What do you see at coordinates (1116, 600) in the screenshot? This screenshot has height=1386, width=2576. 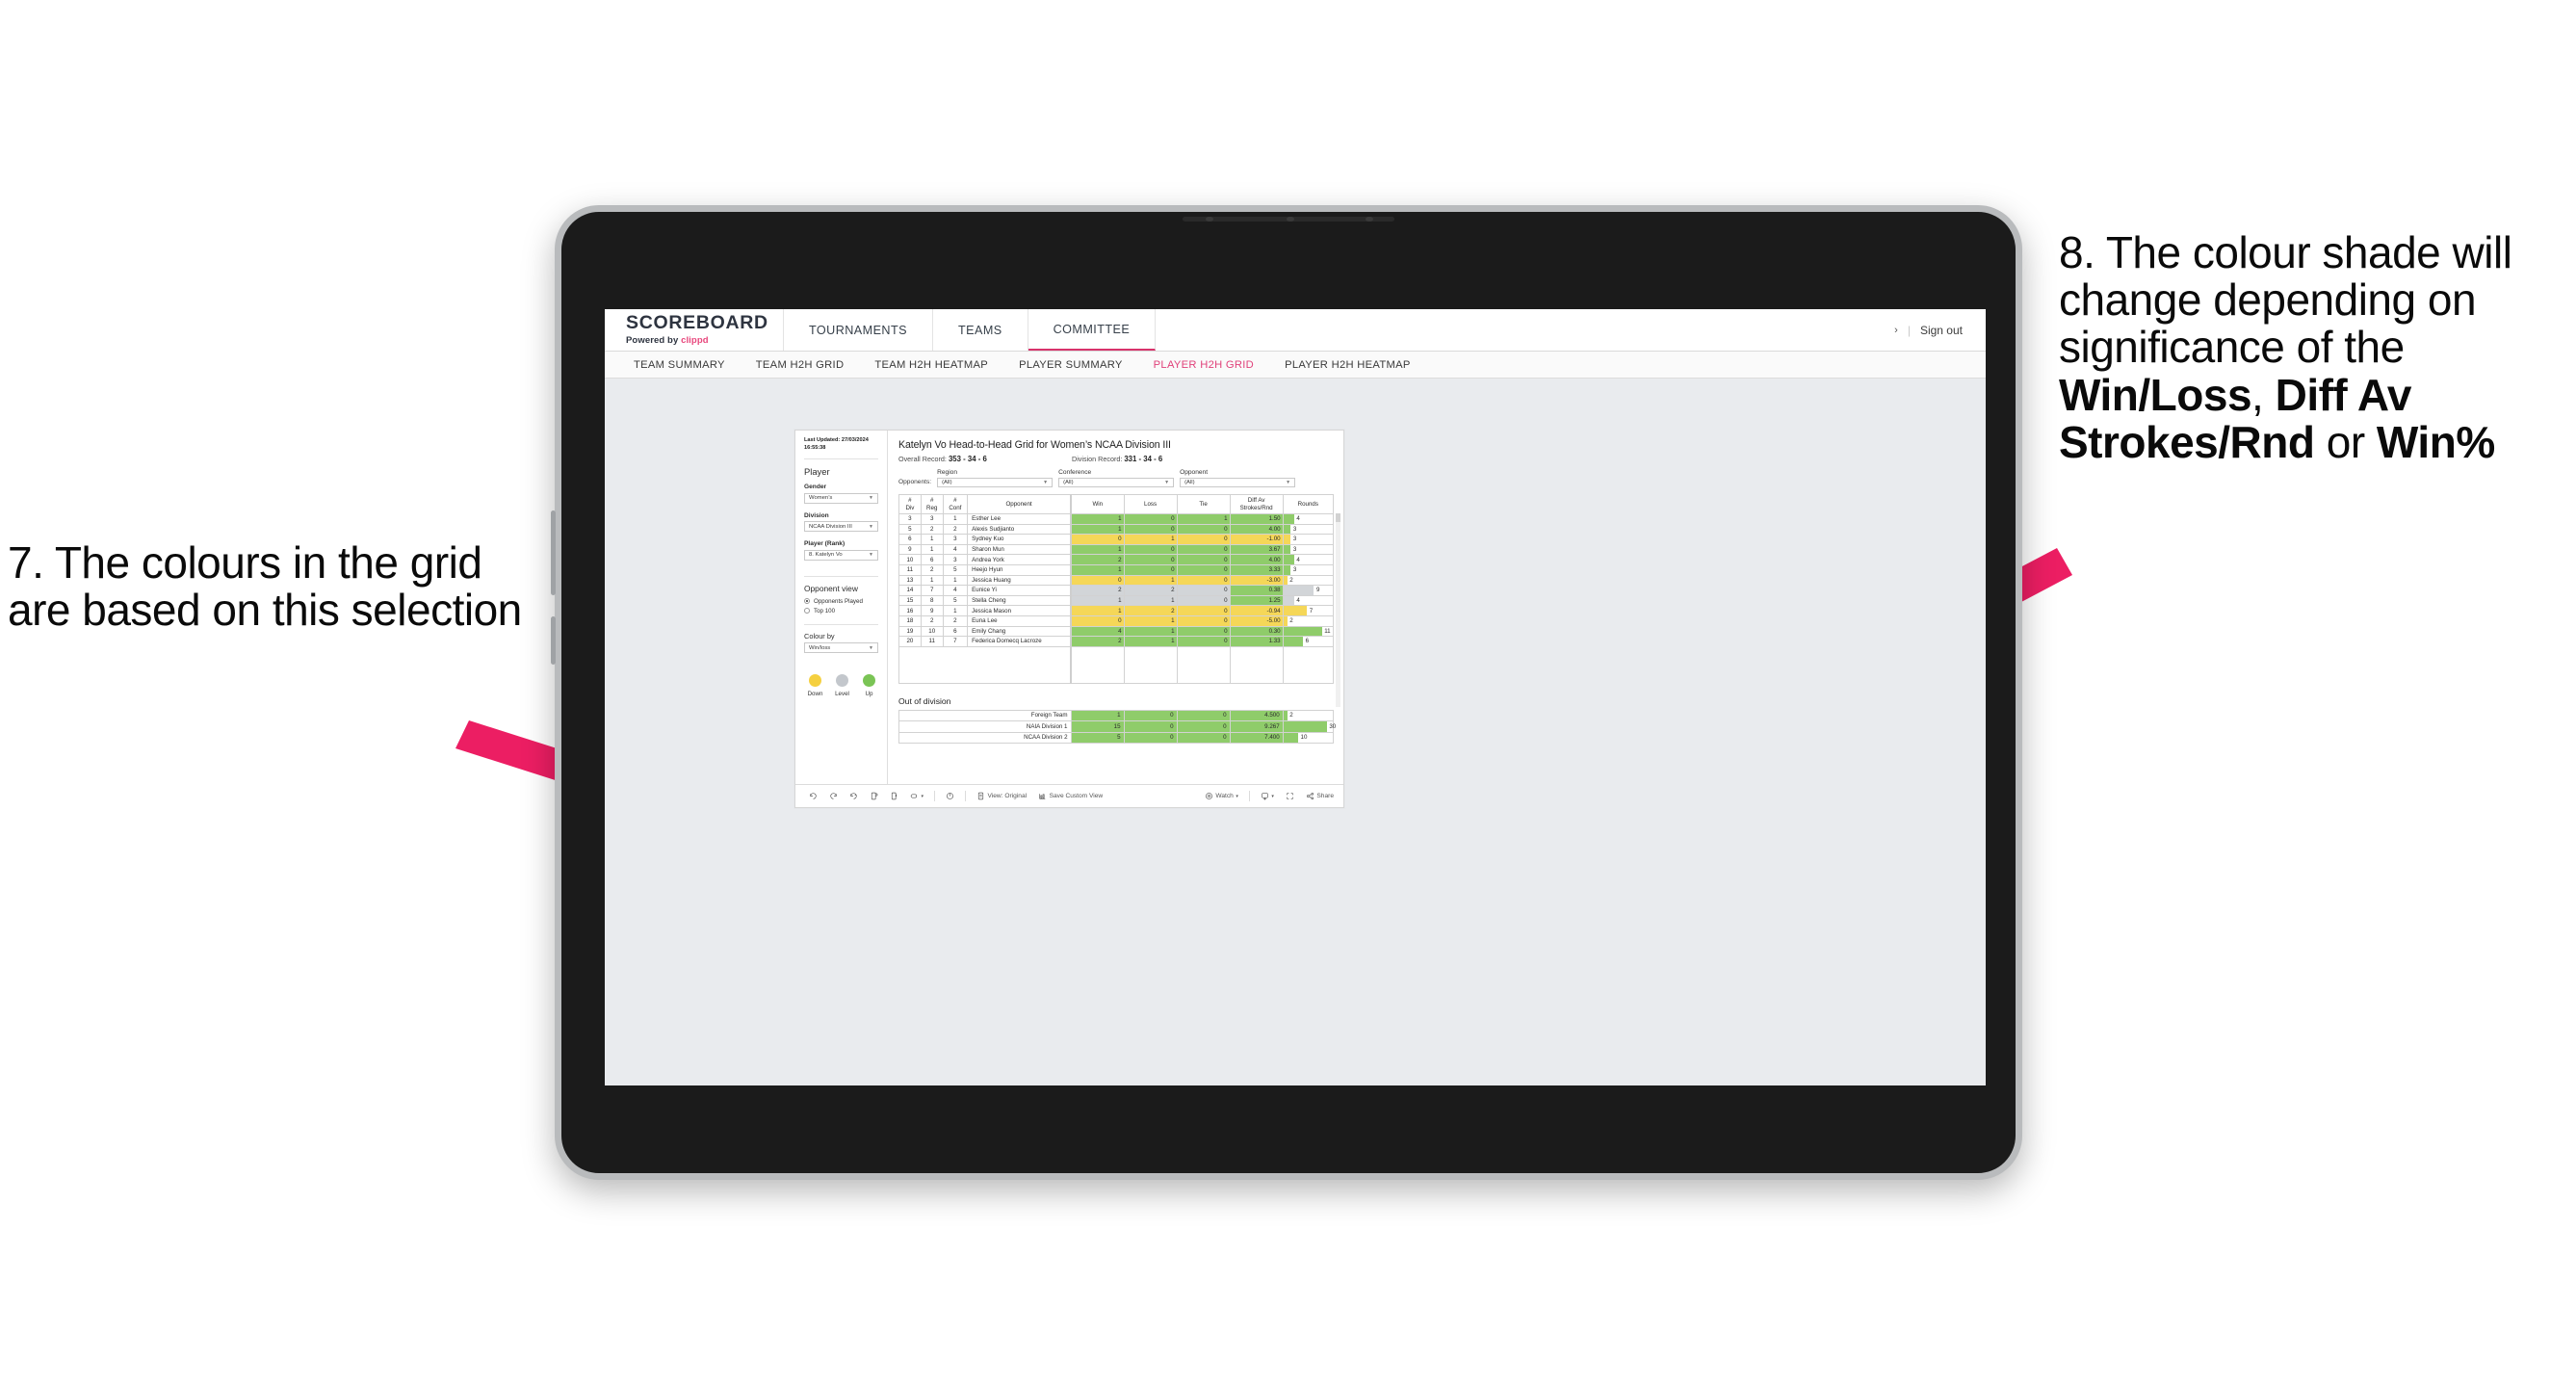 I see `table-row: 15 8 5 Stella Cheng 1 1 0 1.25 4` at bounding box center [1116, 600].